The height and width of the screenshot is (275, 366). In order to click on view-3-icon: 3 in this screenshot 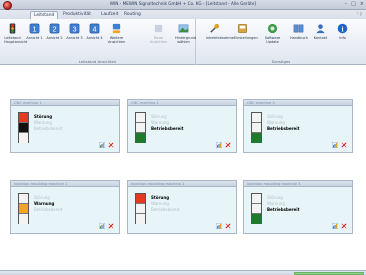, I will do `click(74, 28)`.